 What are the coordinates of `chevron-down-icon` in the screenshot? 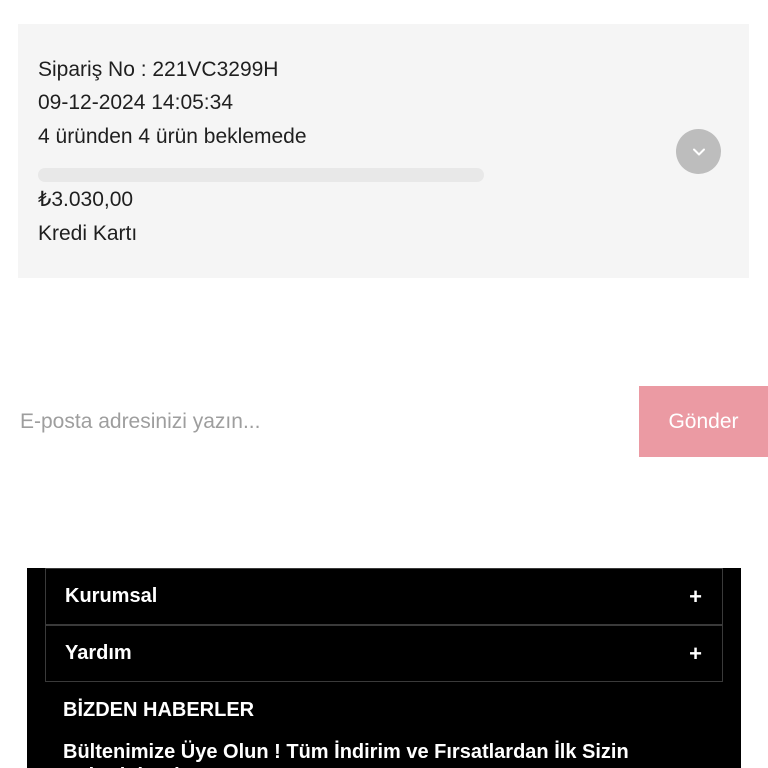 It's located at (698, 151).